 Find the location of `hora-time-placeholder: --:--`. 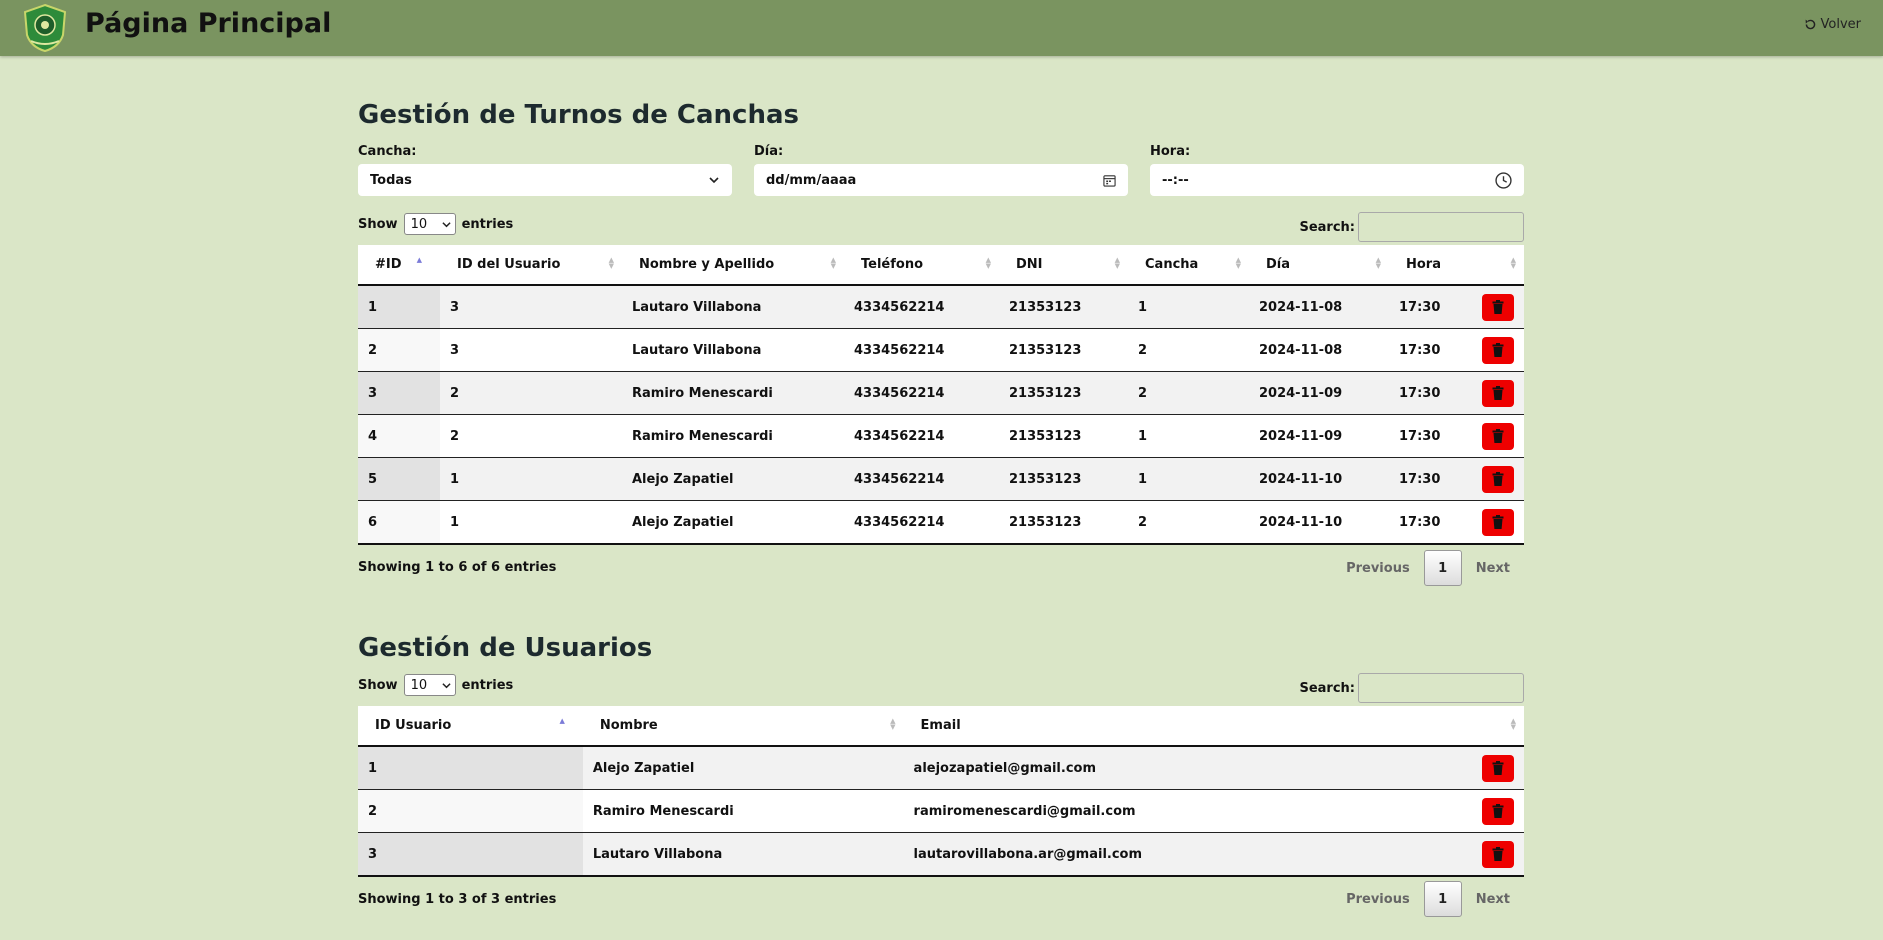

hora-time-placeholder: --:-- is located at coordinates (1175, 180).